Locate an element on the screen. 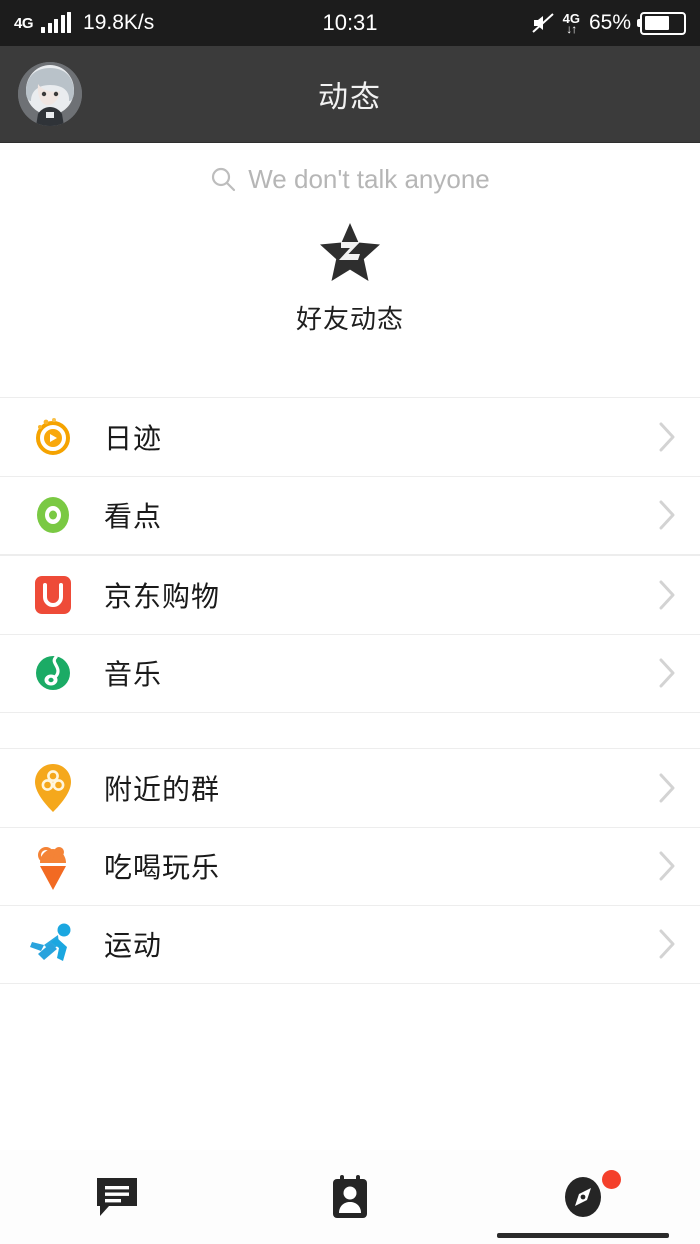  friends-feed-label: 好友动态 is located at coordinates (349, 319).